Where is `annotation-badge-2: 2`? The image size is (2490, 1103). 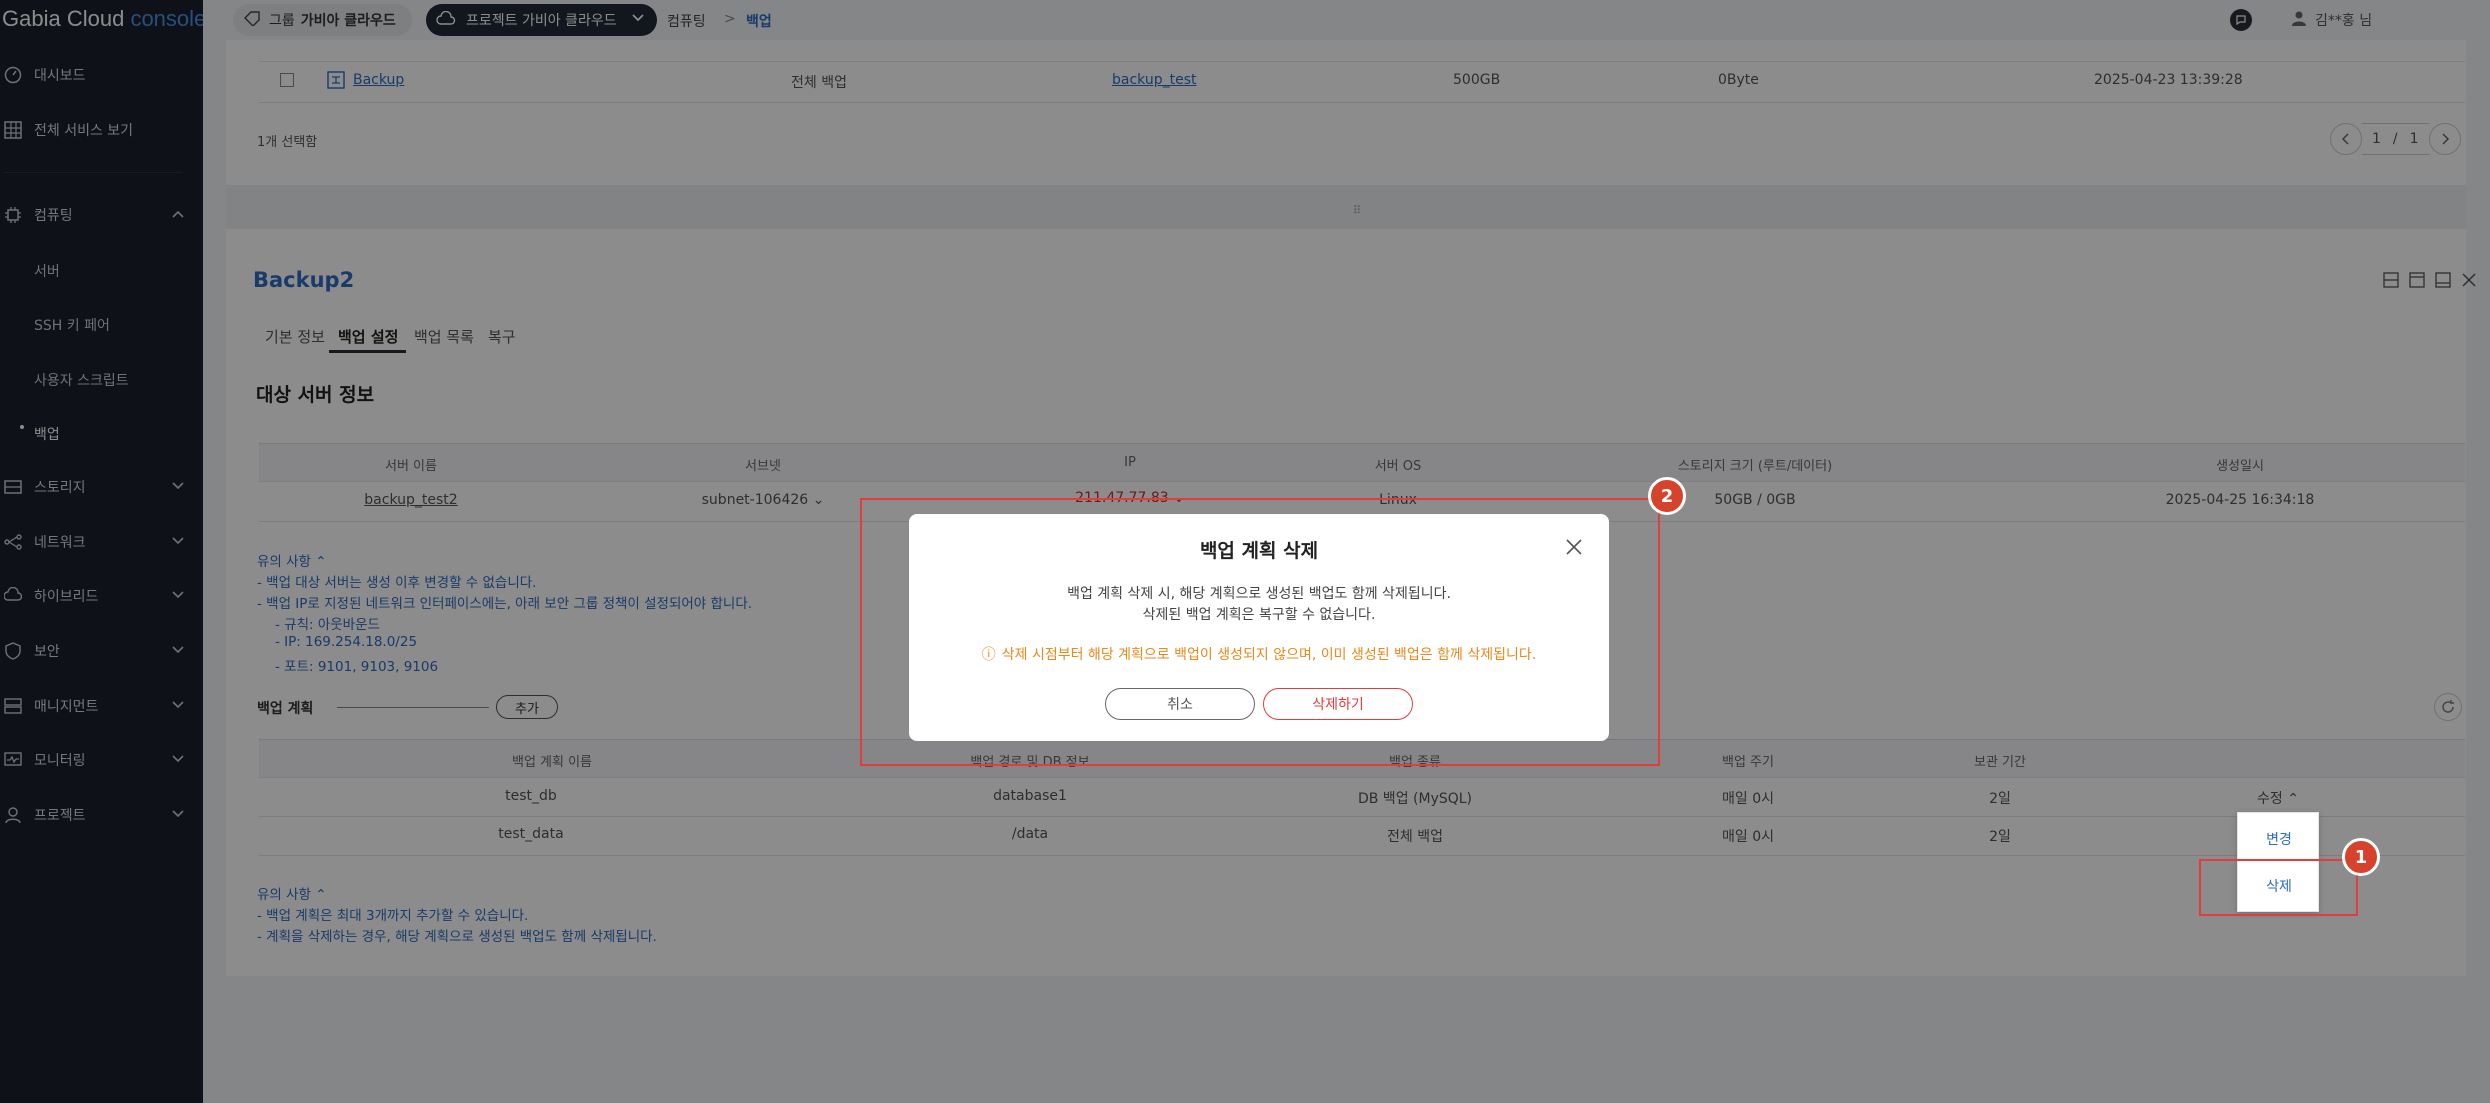 annotation-badge-2: 2 is located at coordinates (1667, 496).